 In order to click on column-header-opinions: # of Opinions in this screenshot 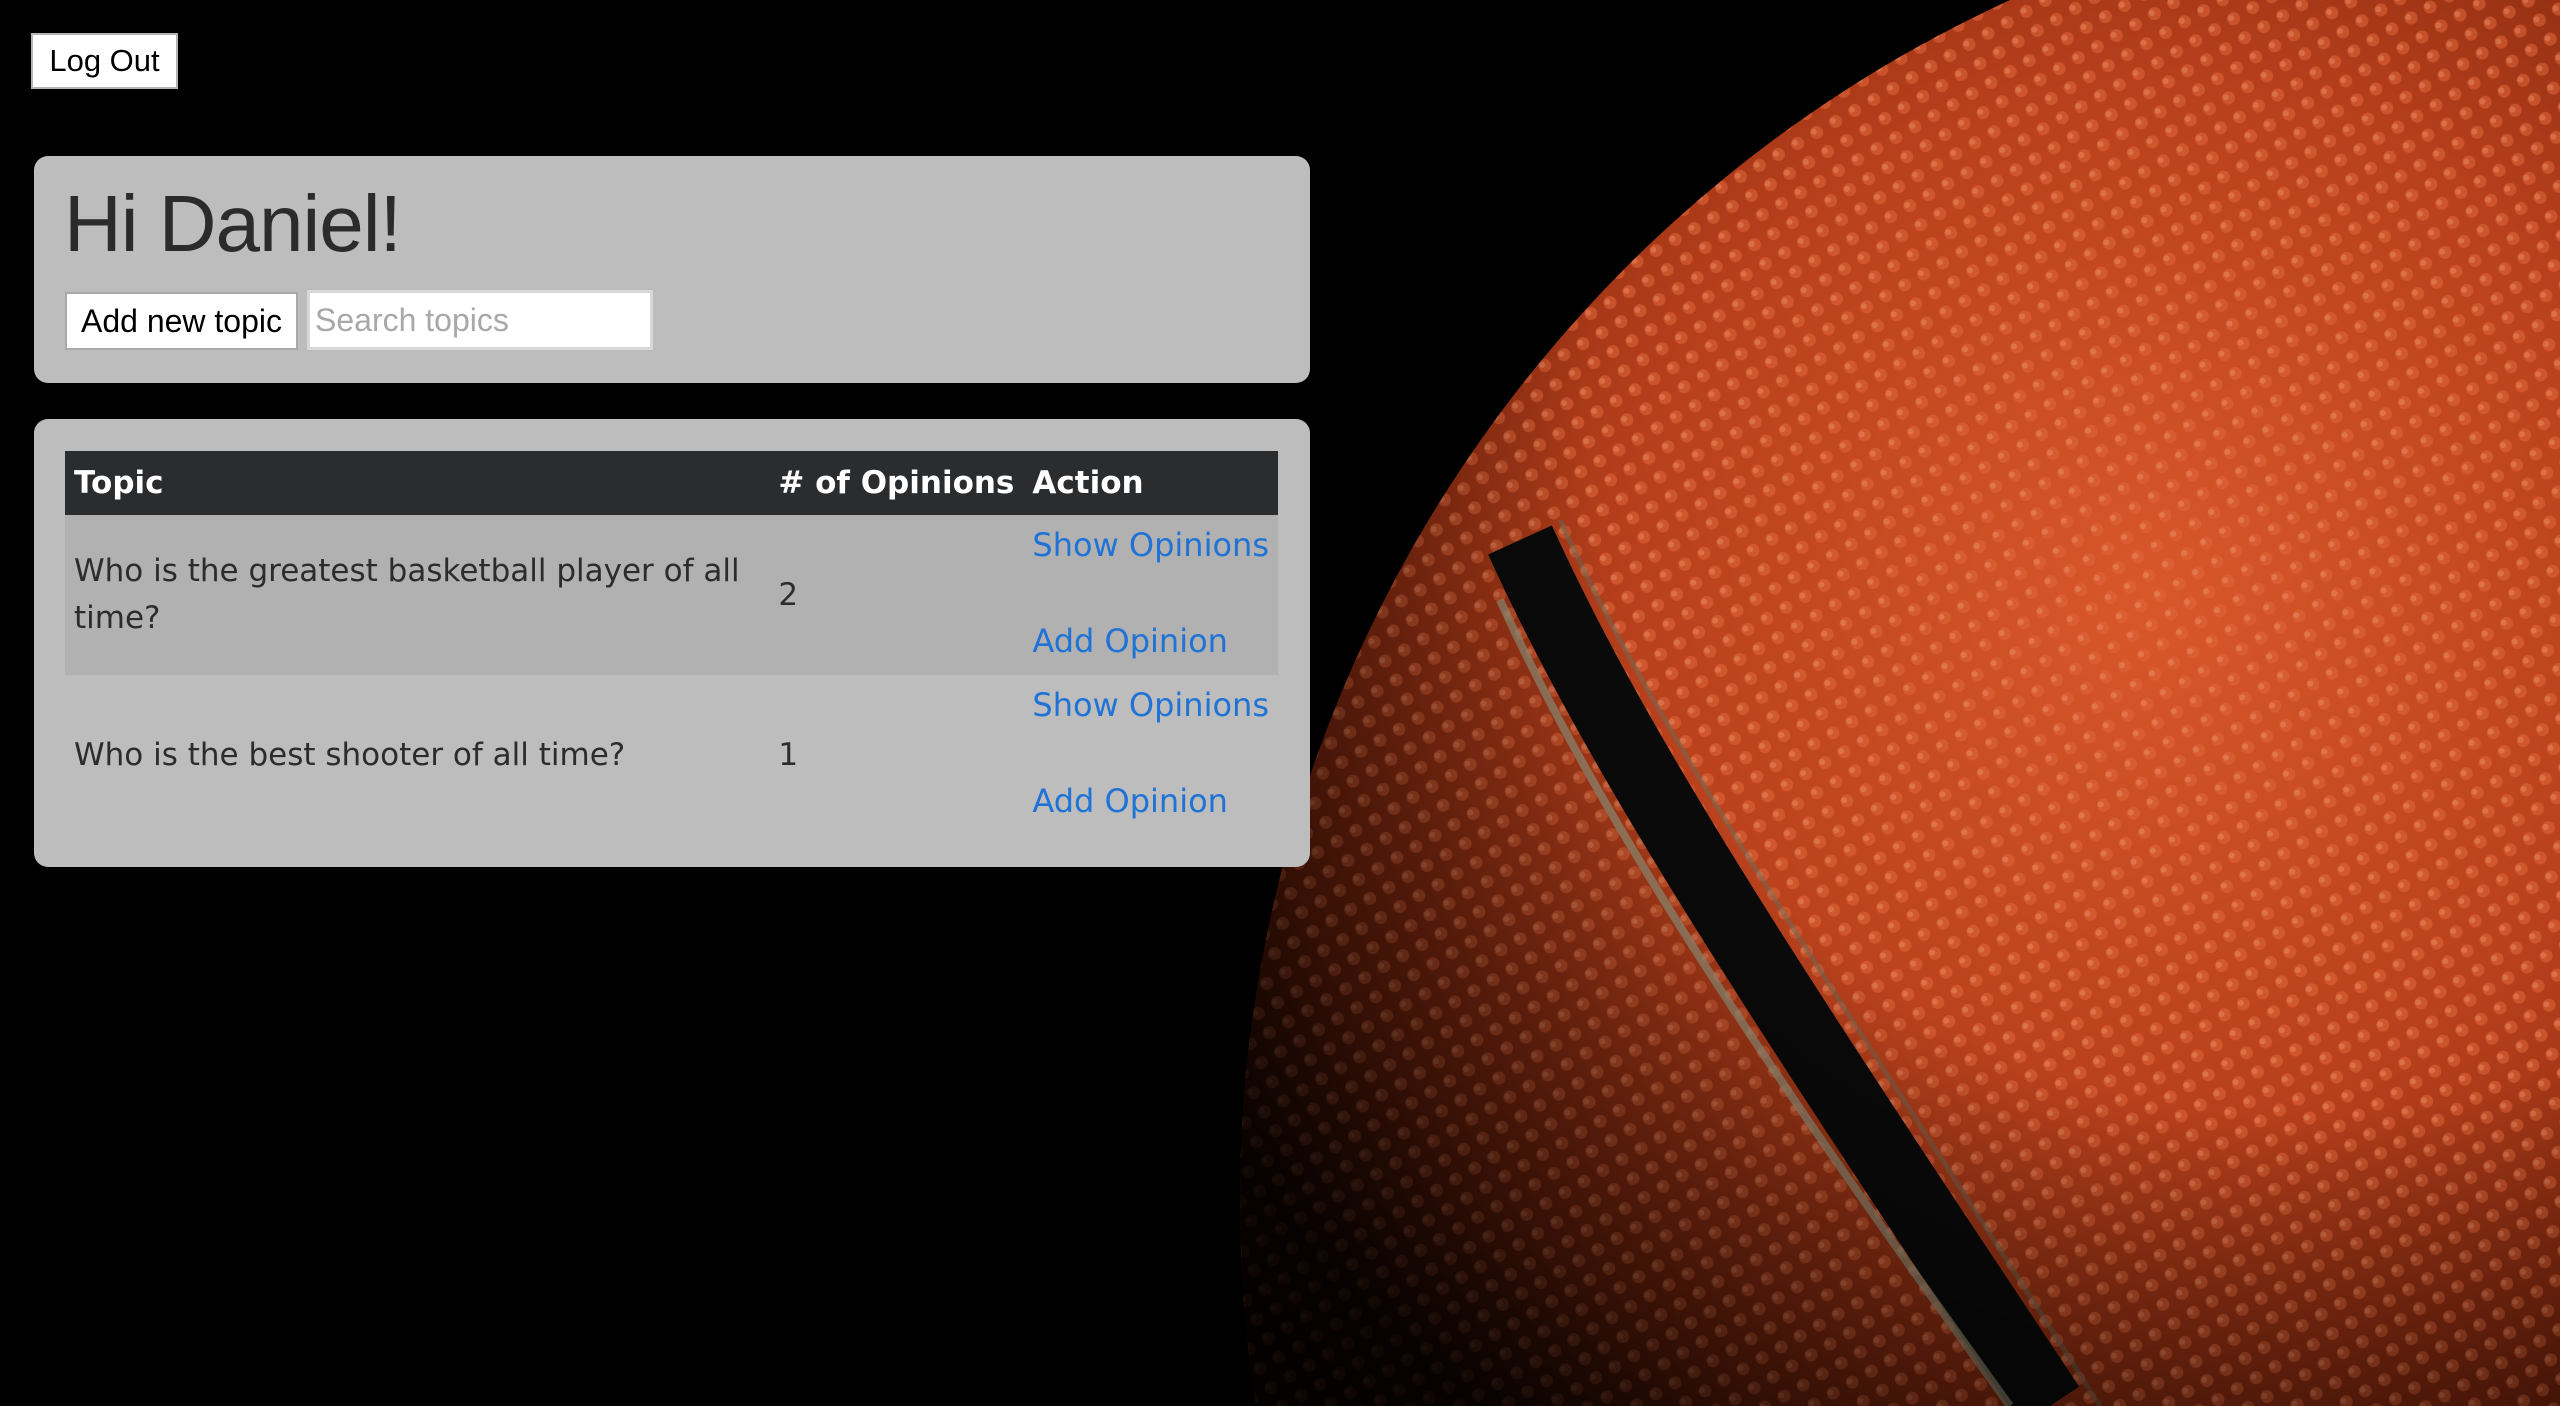, I will do `click(896, 483)`.